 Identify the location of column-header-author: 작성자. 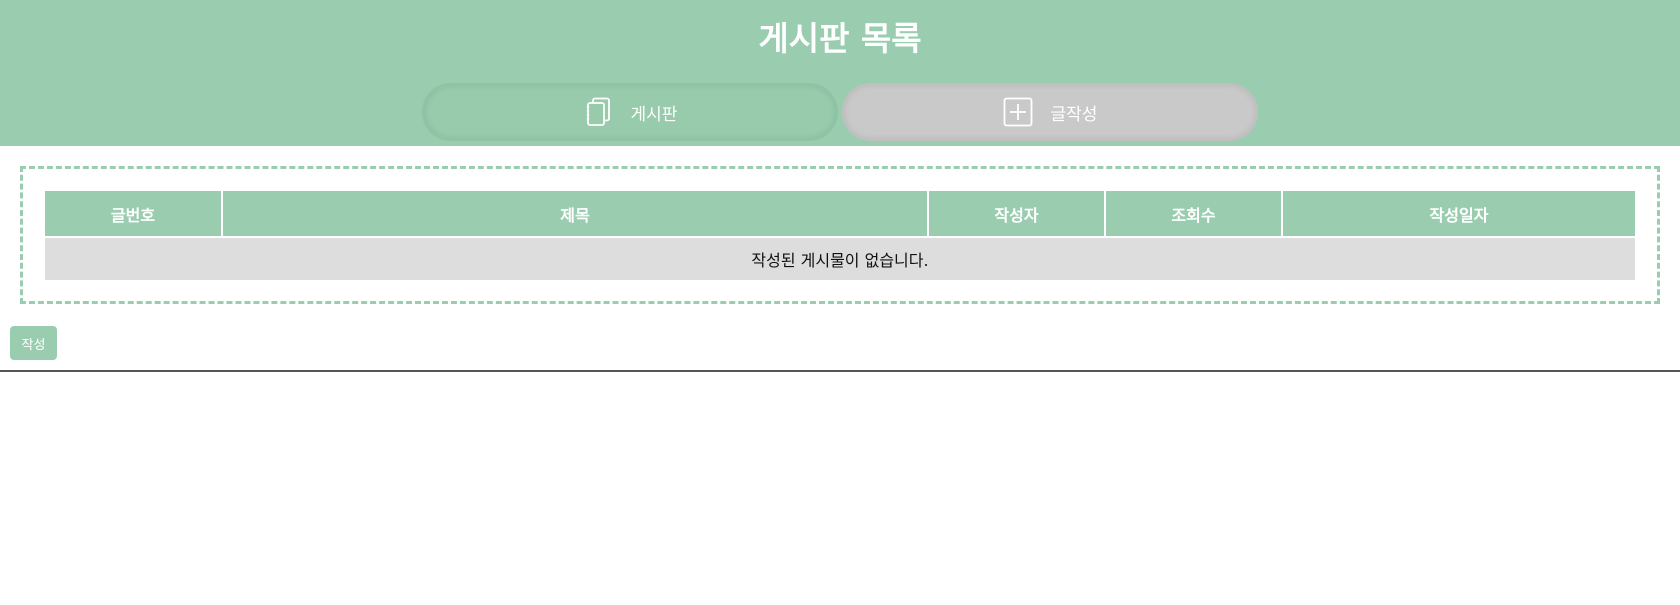
(1017, 214).